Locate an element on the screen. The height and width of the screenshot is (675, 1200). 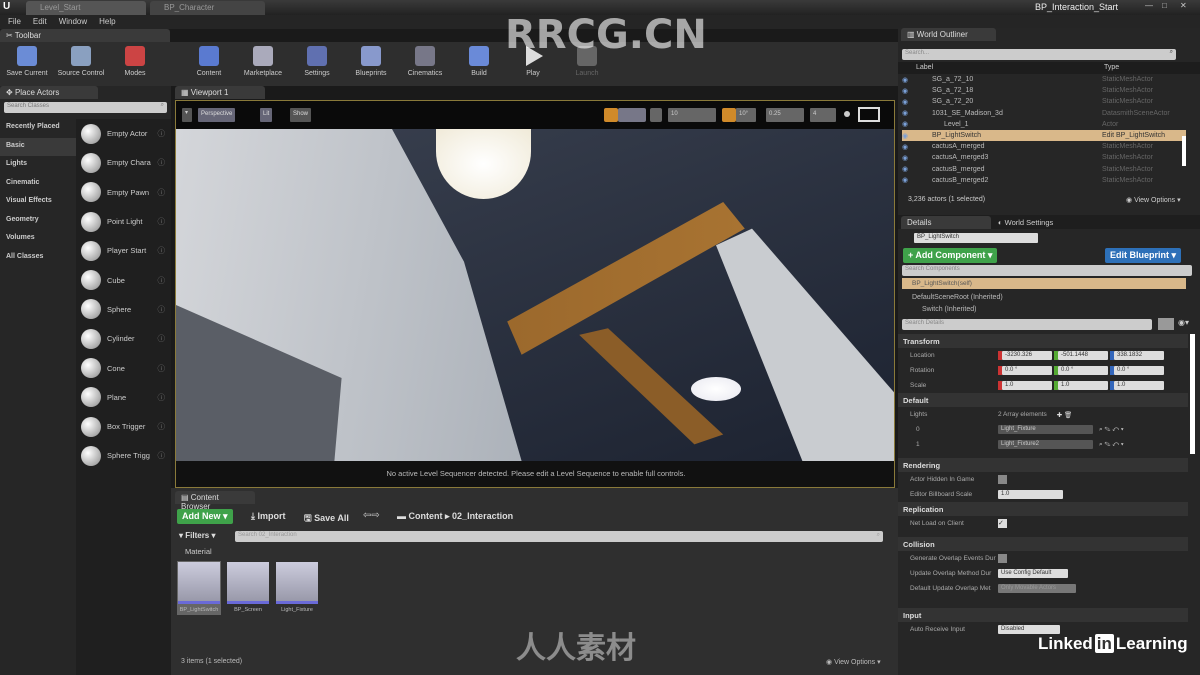
category-cinematic: Cinematic is located at coordinates (38, 184).